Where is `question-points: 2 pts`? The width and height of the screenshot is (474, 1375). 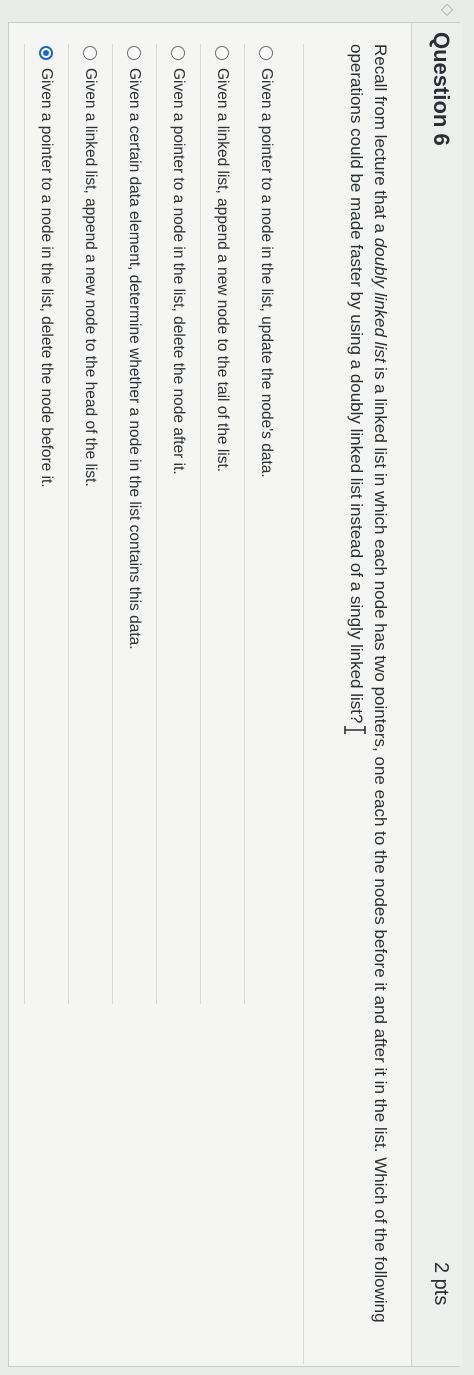 question-points: 2 pts is located at coordinates (441, 1284).